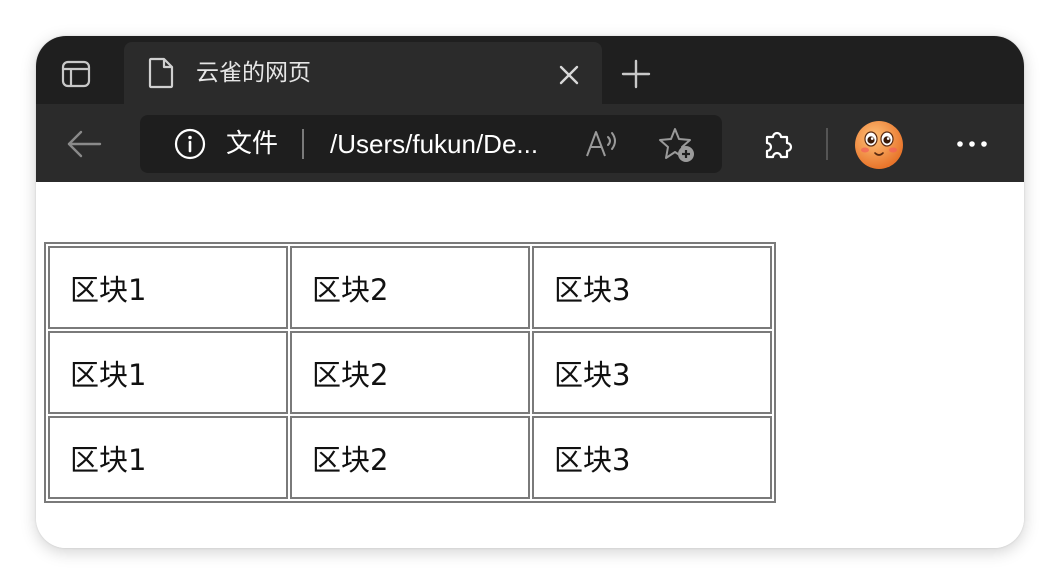 The width and height of the screenshot is (1060, 584). I want to click on page-icon, so click(161, 73).